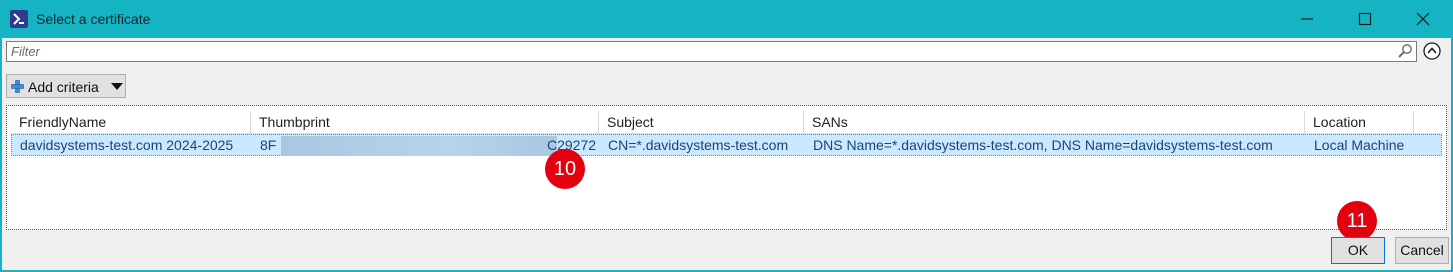  I want to click on collapse-button, so click(1432, 51).